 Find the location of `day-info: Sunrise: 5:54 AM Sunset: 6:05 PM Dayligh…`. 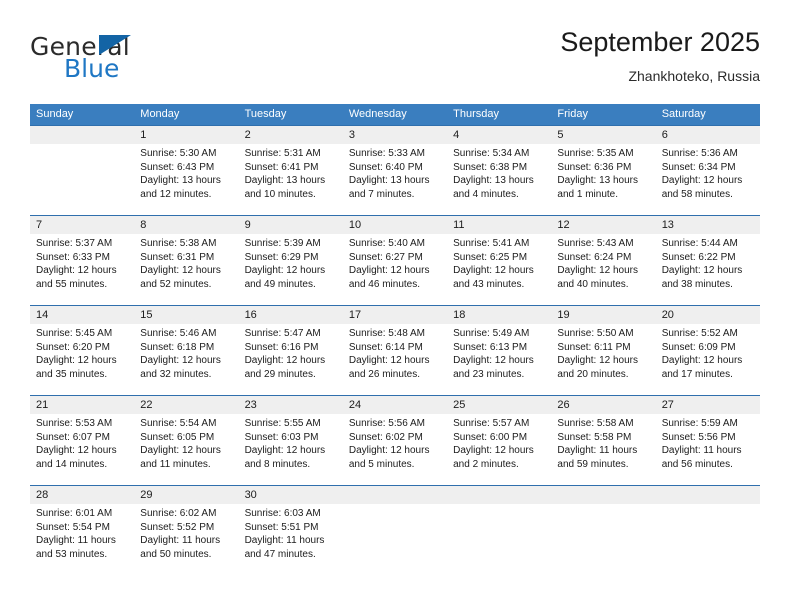

day-info: Sunrise: 5:54 AM Sunset: 6:05 PM Dayligh… is located at coordinates (186, 442).